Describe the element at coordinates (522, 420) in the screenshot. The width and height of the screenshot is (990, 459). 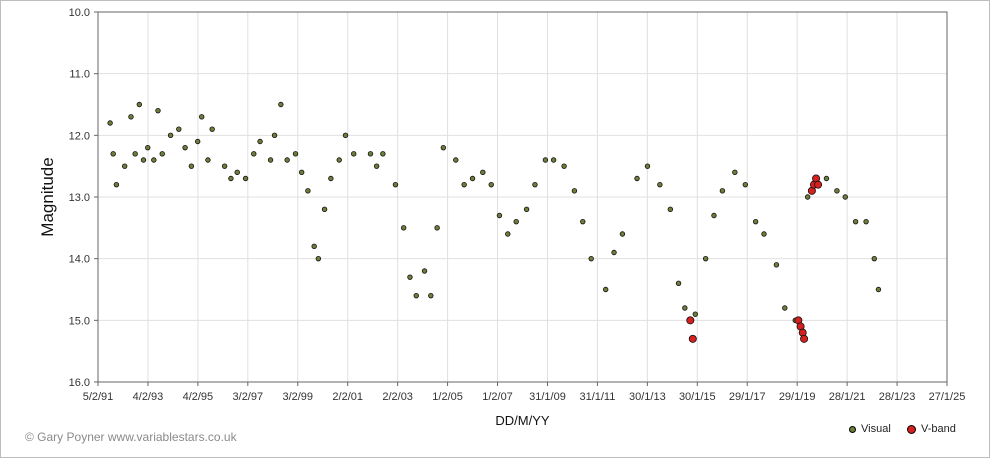
I see `x-axis-title: DD/M/YY` at that location.